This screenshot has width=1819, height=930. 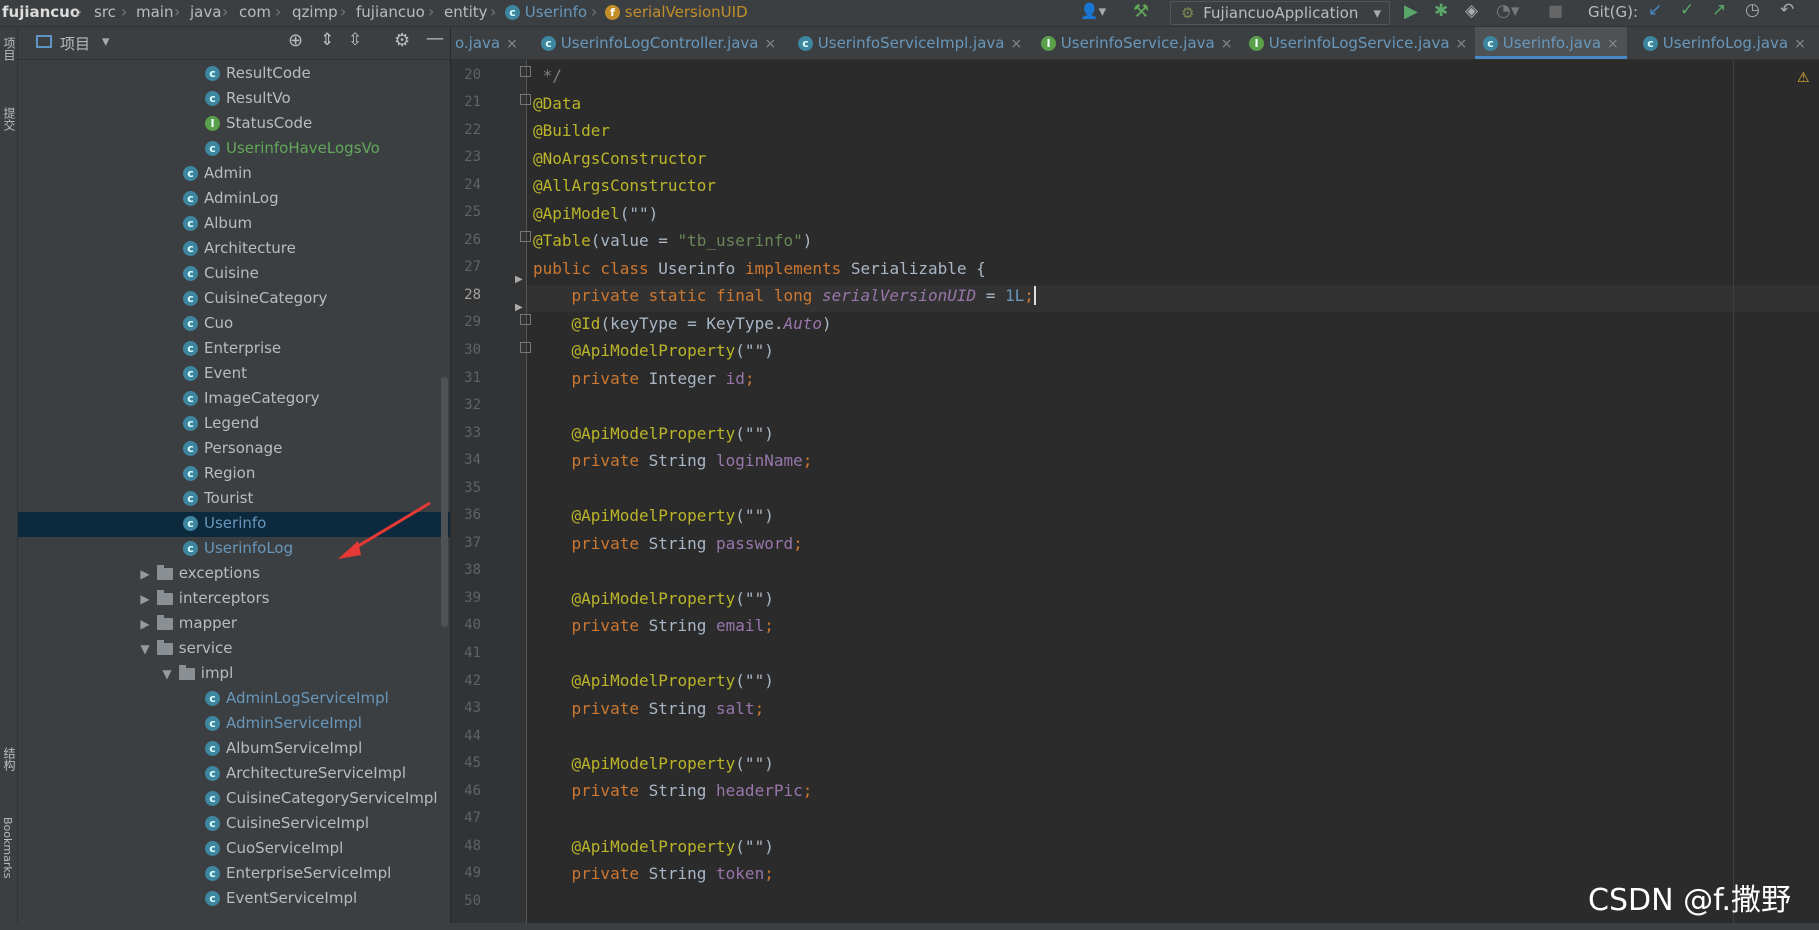 What do you see at coordinates (105, 12) in the screenshot?
I see `breadcrumb-src: src` at bounding box center [105, 12].